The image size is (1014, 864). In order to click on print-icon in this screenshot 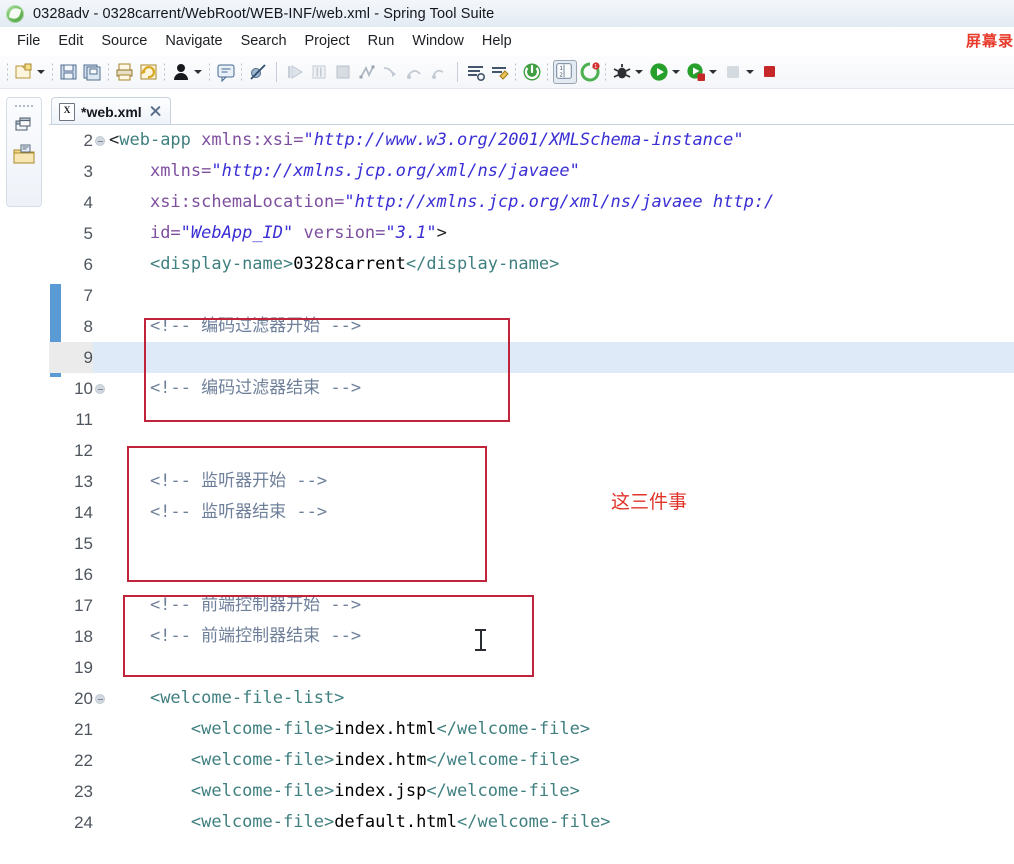, I will do `click(125, 72)`.